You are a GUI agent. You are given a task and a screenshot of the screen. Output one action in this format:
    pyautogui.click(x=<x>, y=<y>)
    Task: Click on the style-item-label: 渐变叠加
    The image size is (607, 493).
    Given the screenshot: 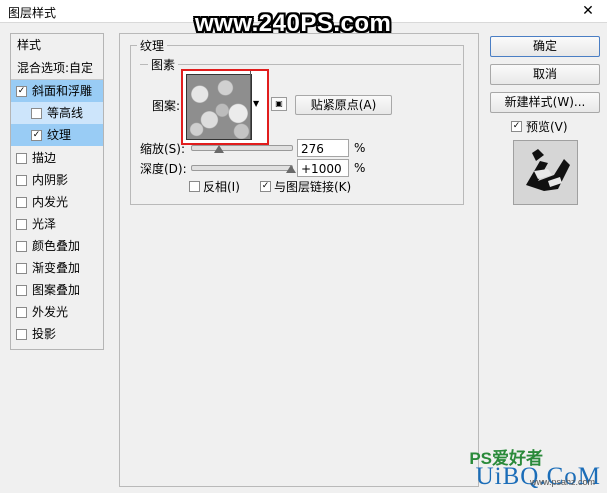 What is the action you would take?
    pyautogui.click(x=56, y=268)
    